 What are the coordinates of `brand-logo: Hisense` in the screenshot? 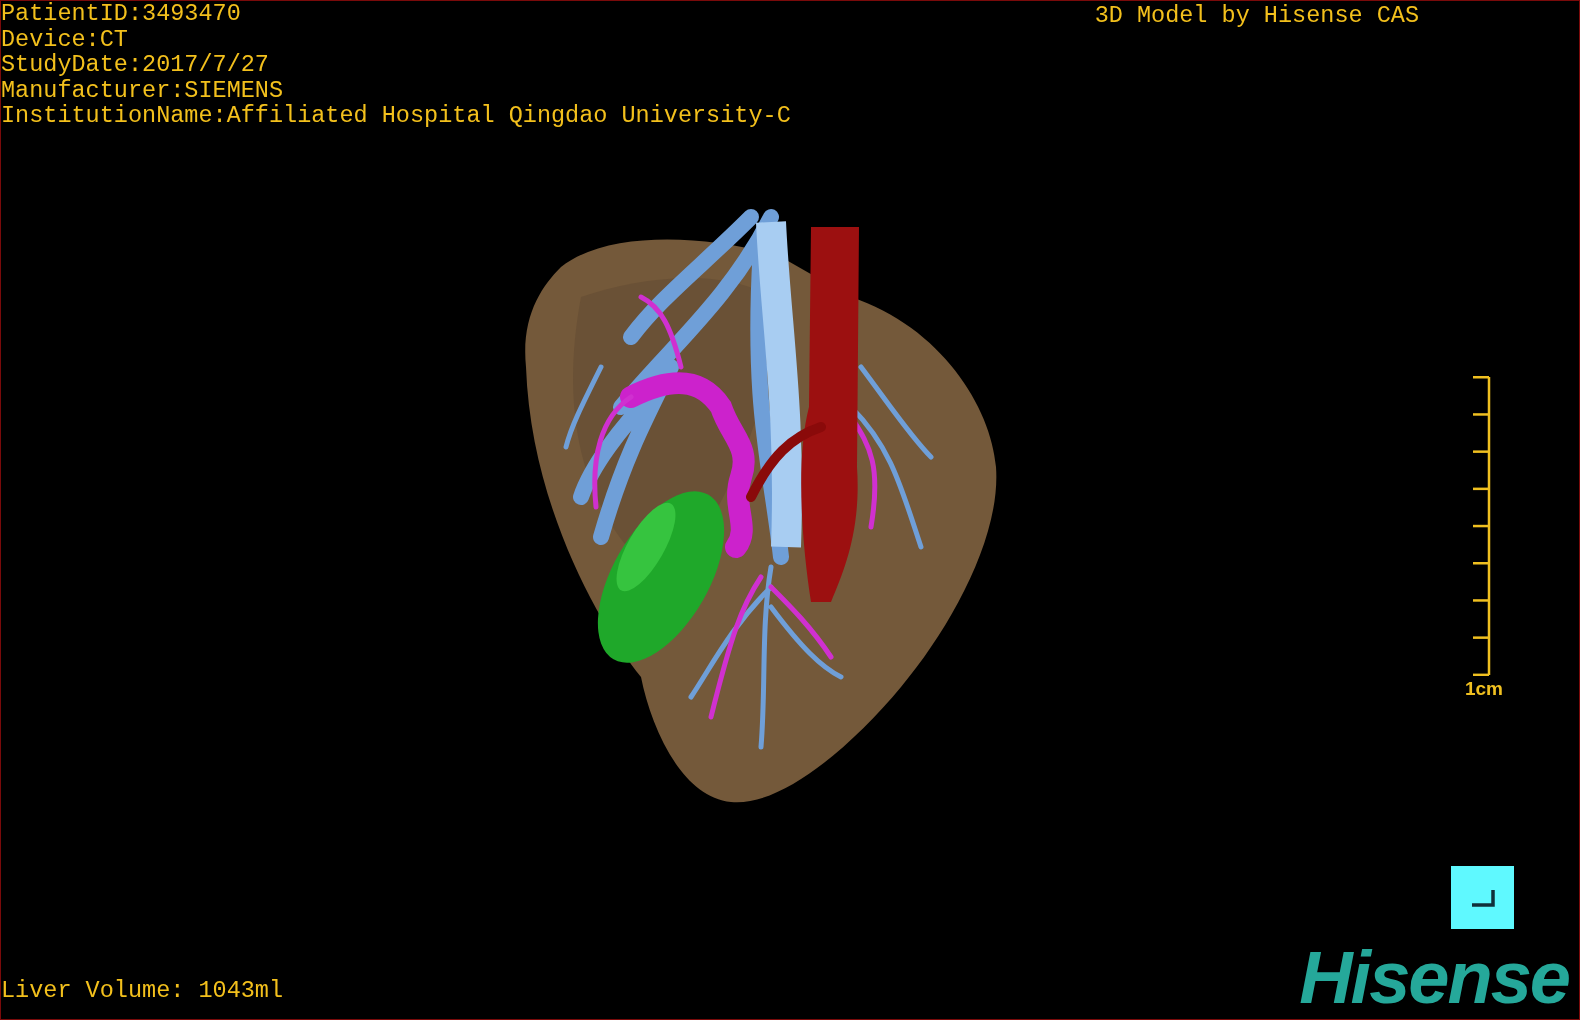 It's located at (1434, 978).